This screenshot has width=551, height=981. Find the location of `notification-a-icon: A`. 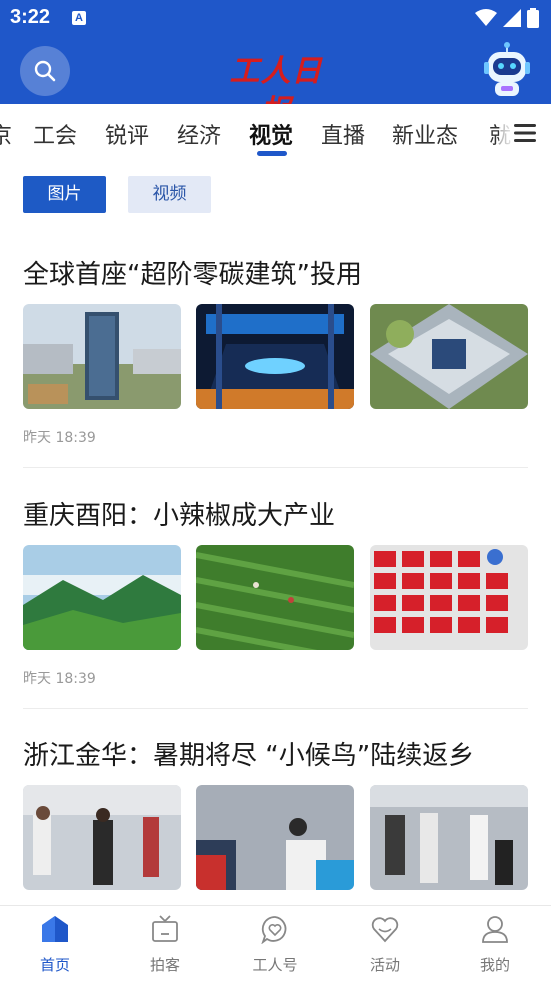

notification-a-icon: A is located at coordinates (79, 18).